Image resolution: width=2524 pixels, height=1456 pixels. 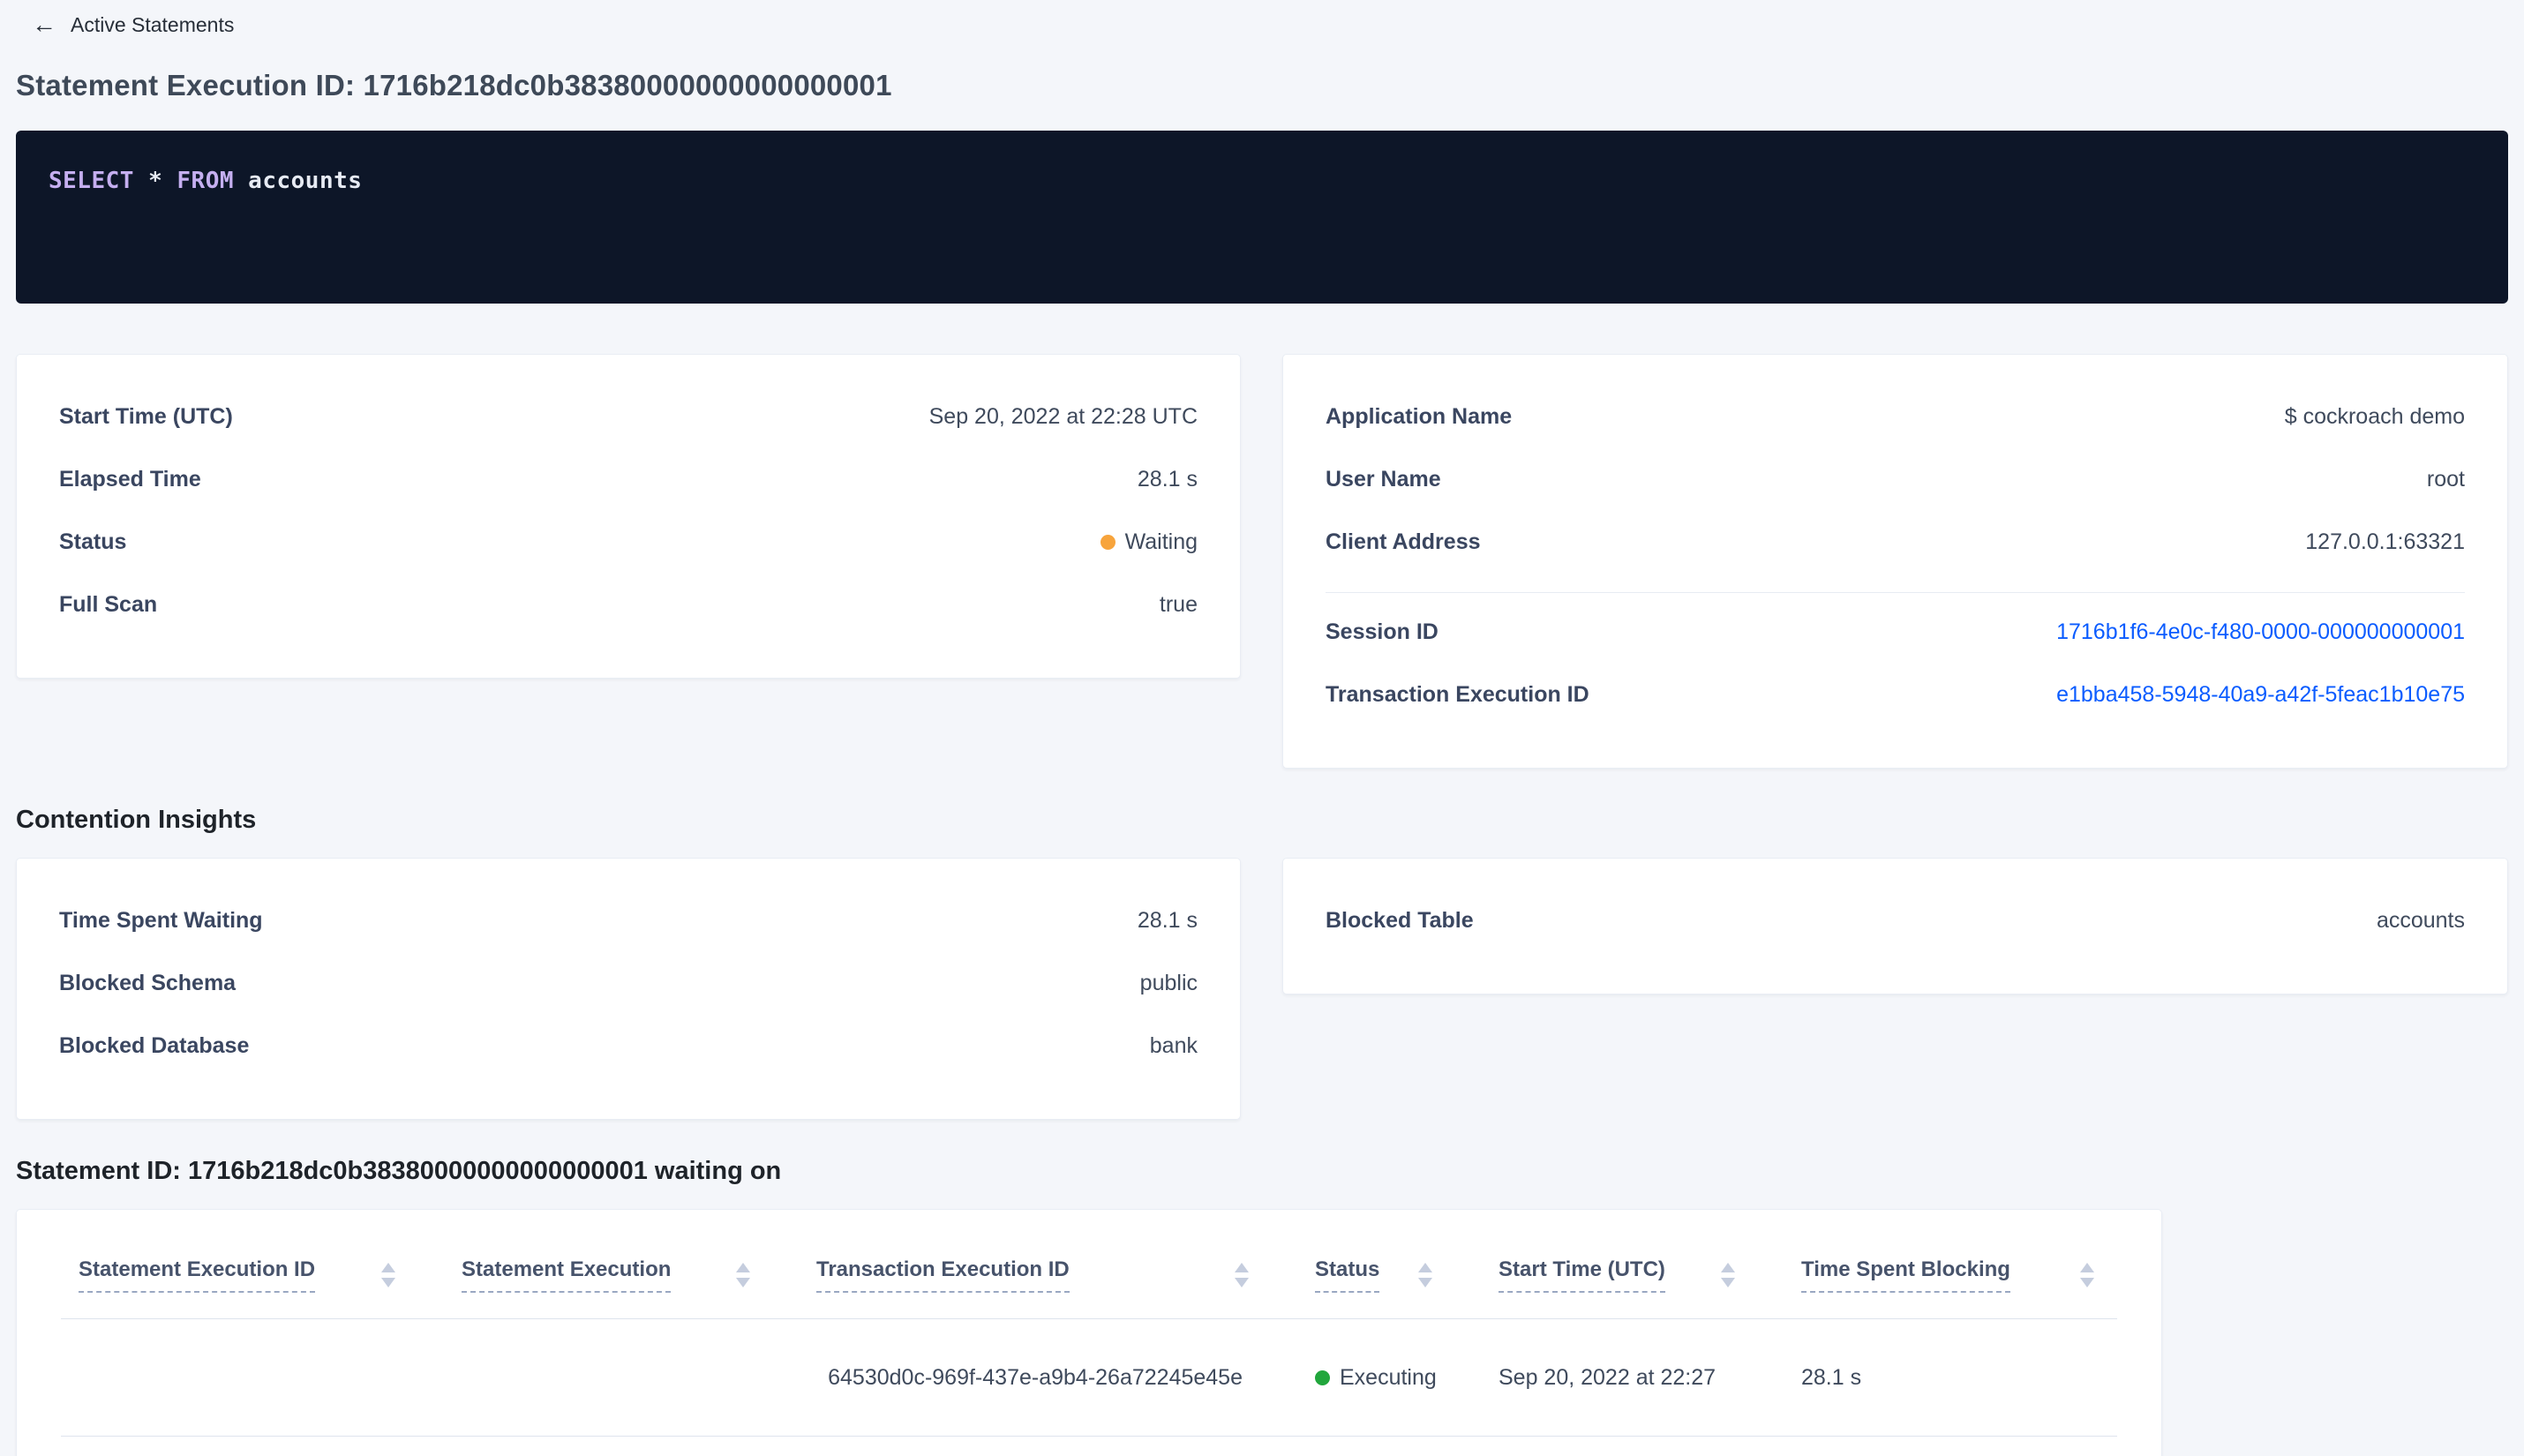 I want to click on contention-insights-heading: Contention Insights, so click(x=136, y=820).